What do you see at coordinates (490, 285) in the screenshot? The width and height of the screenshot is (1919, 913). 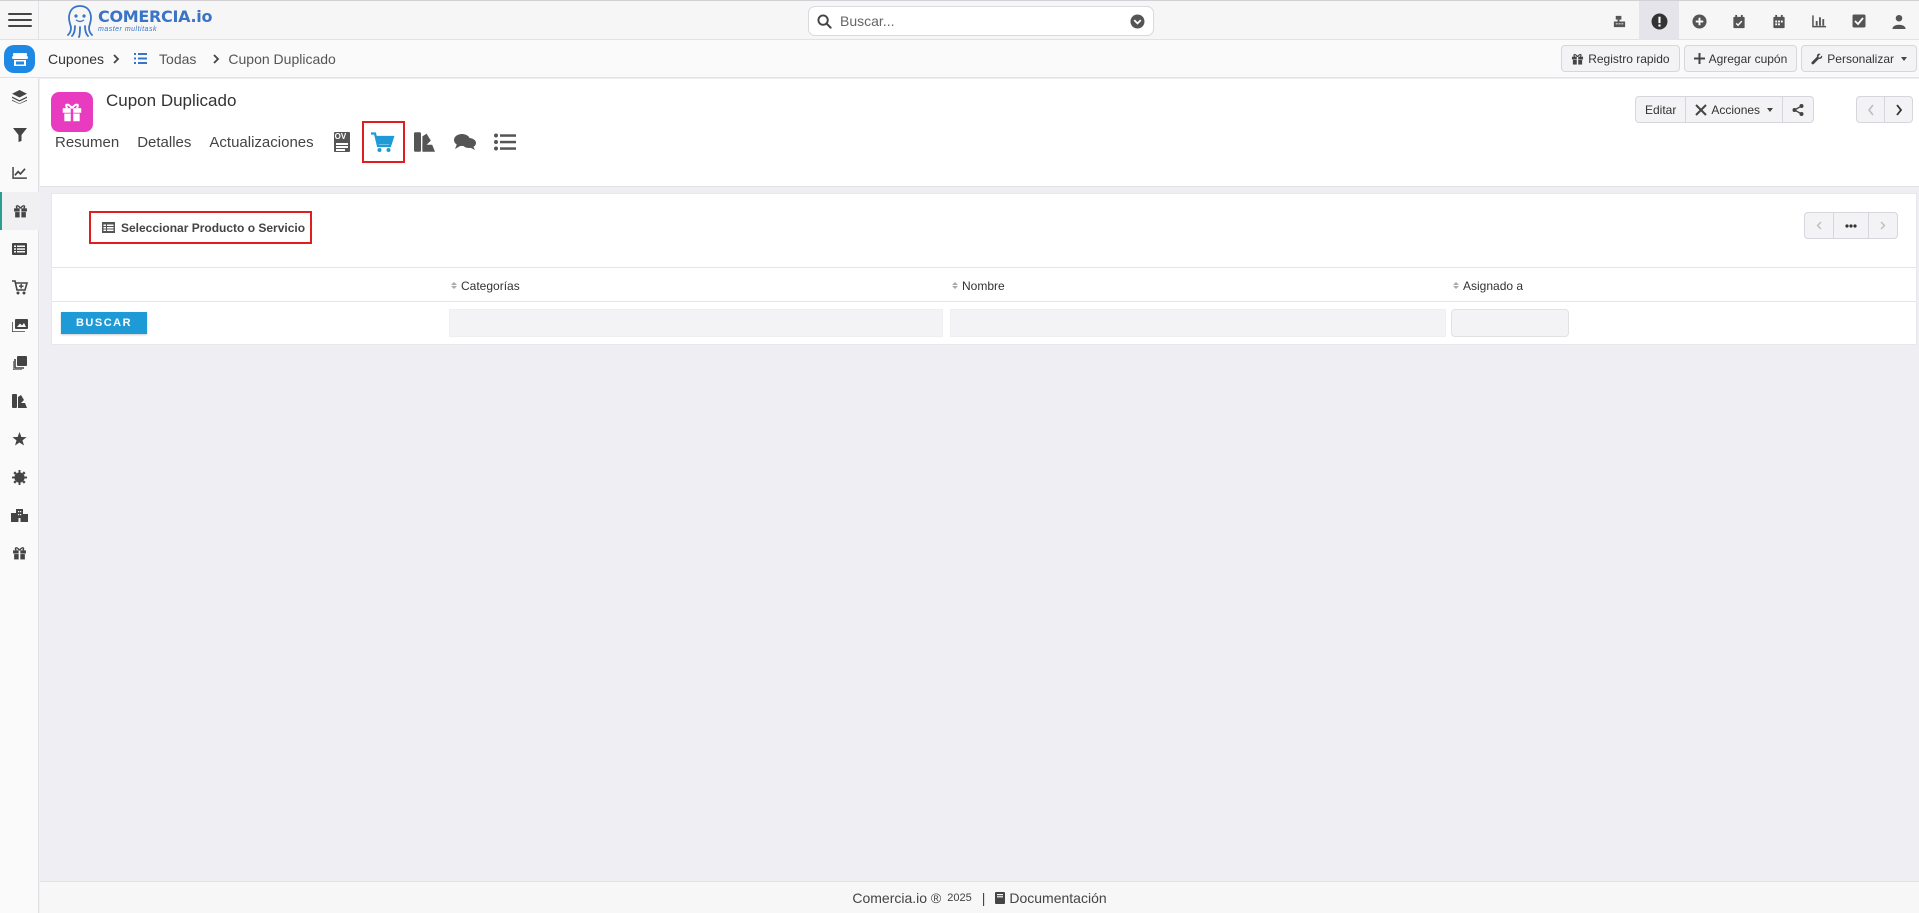 I see `column-label: Categorías` at bounding box center [490, 285].